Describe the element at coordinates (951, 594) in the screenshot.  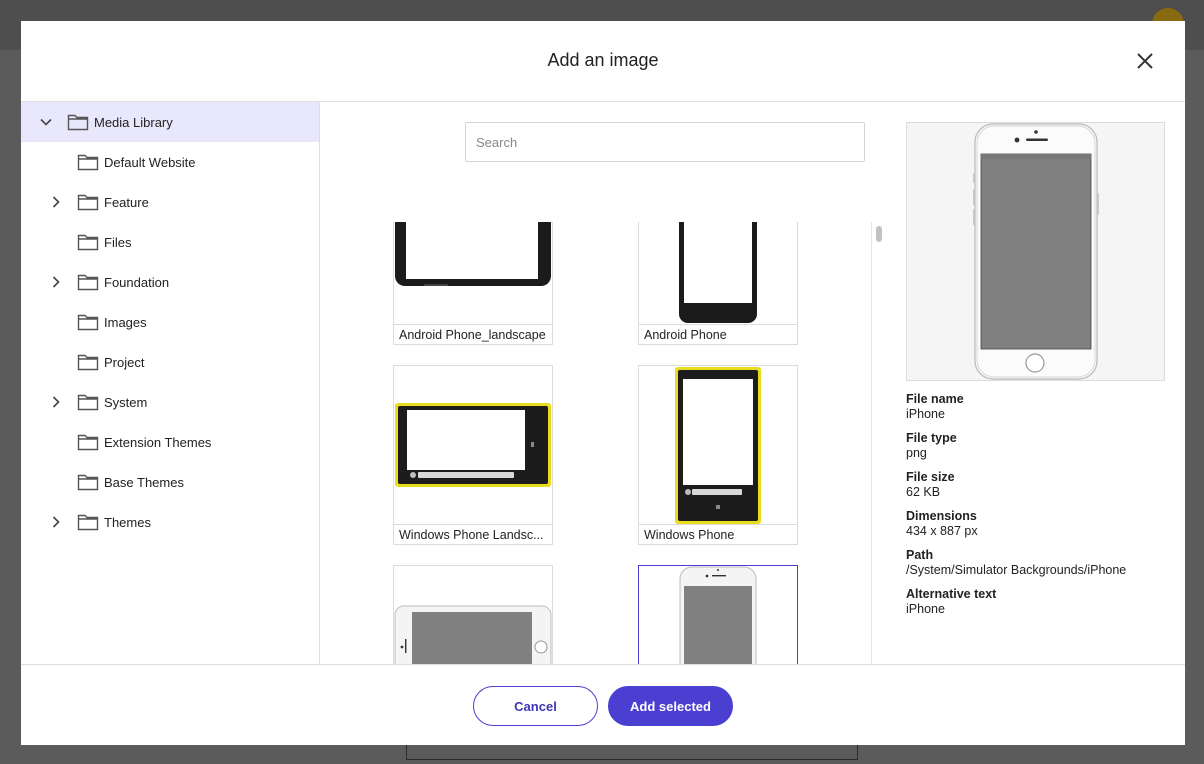
I see `meta-label: Alternative text` at that location.